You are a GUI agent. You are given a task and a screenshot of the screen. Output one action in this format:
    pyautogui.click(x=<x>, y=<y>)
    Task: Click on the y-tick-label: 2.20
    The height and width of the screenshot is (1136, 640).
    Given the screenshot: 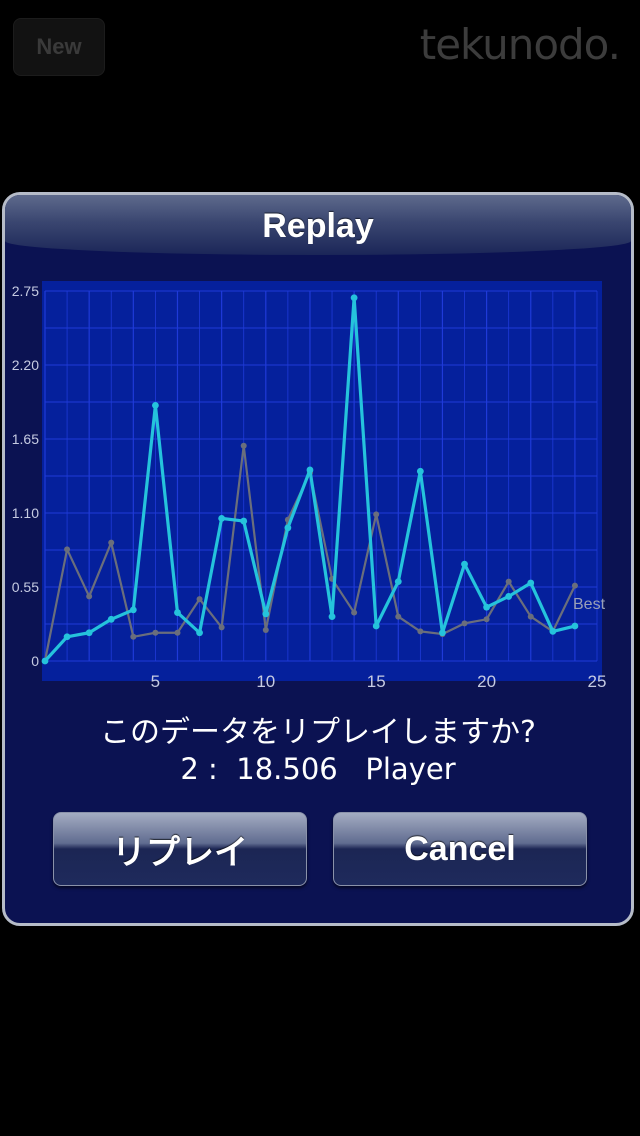 What is the action you would take?
    pyautogui.click(x=25, y=365)
    